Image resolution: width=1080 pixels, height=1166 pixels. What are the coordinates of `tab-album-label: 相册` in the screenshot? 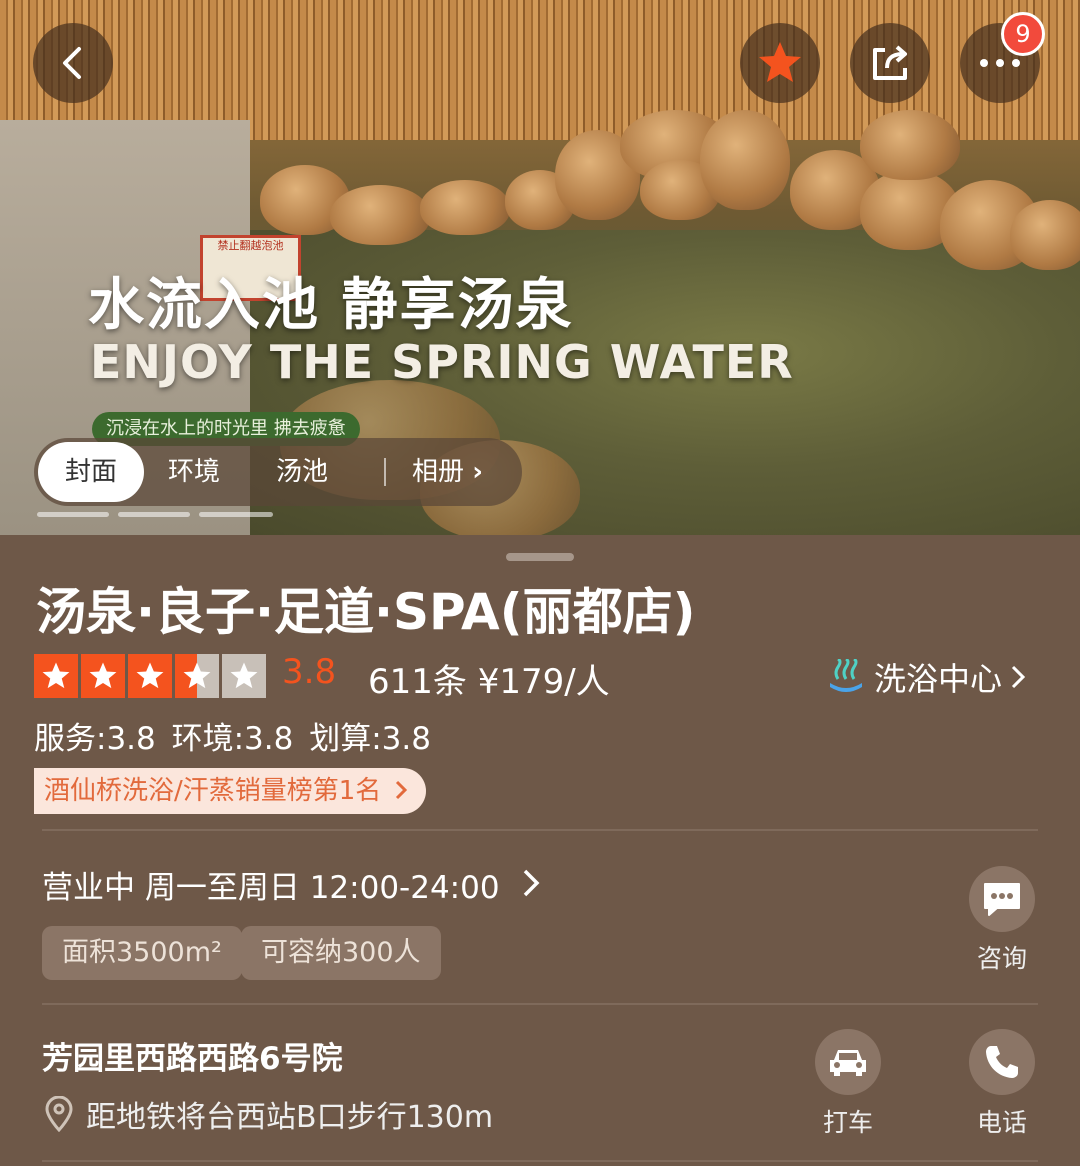 It's located at (438, 472).